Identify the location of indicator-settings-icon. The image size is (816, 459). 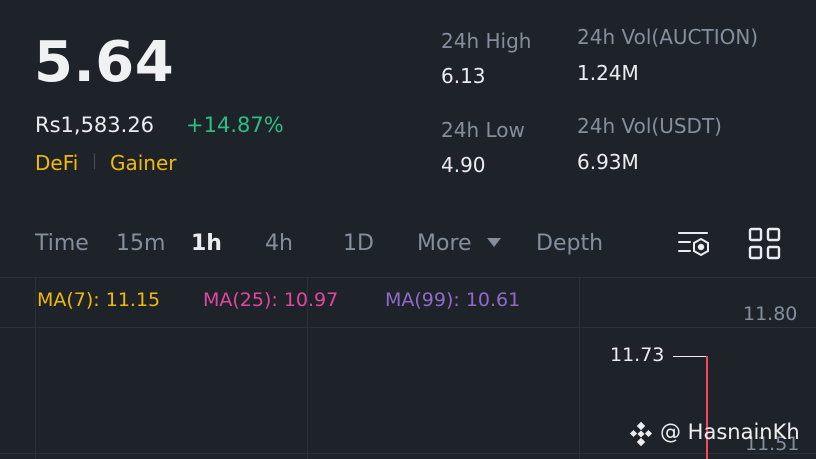
(695, 244).